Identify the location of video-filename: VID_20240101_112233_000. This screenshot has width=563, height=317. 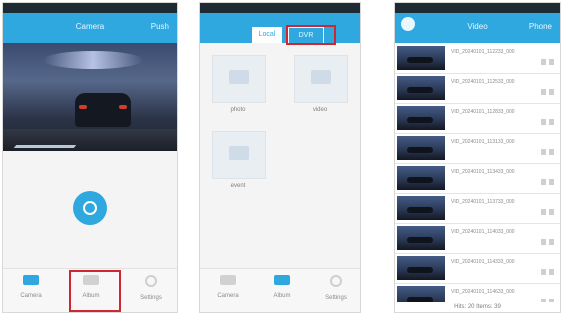
(483, 52).